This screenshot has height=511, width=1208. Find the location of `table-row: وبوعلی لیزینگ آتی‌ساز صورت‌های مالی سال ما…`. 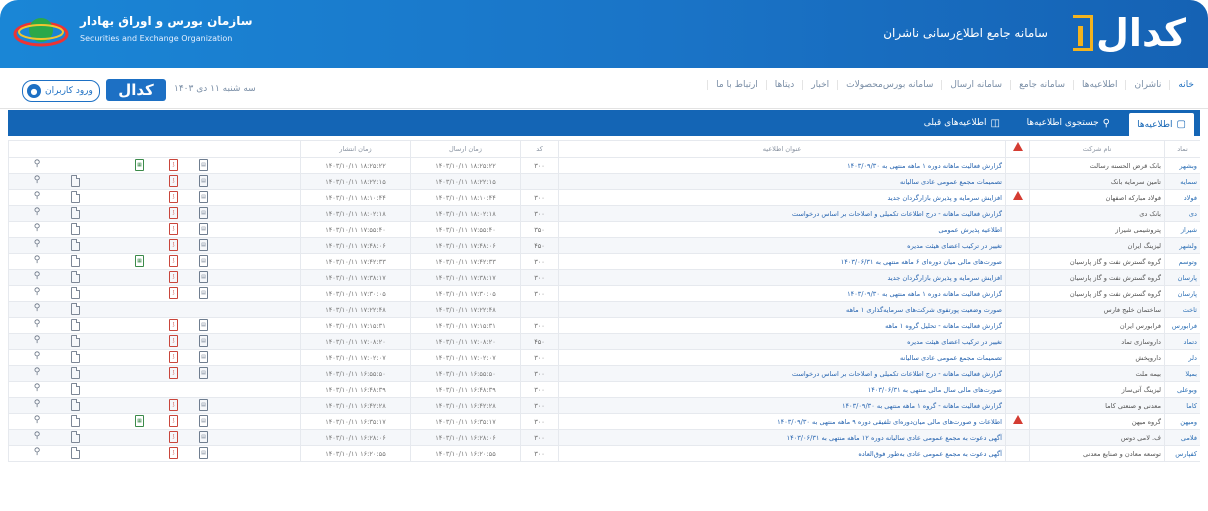

table-row: وبوعلی لیزینگ آتی‌ساز صورت‌های مالی سال ما… is located at coordinates (604, 389).